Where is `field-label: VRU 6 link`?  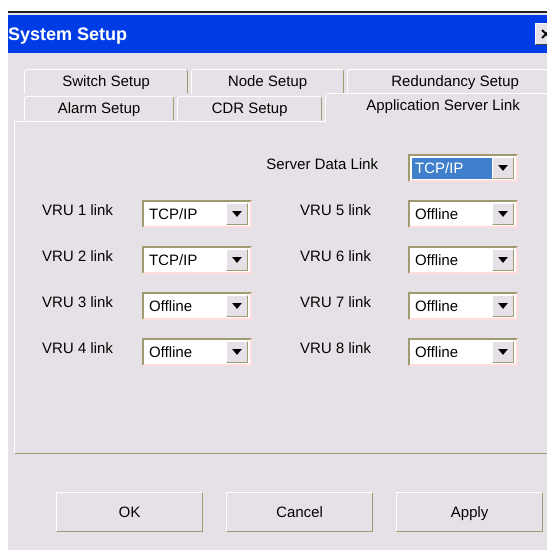
field-label: VRU 6 link is located at coordinates (336, 256).